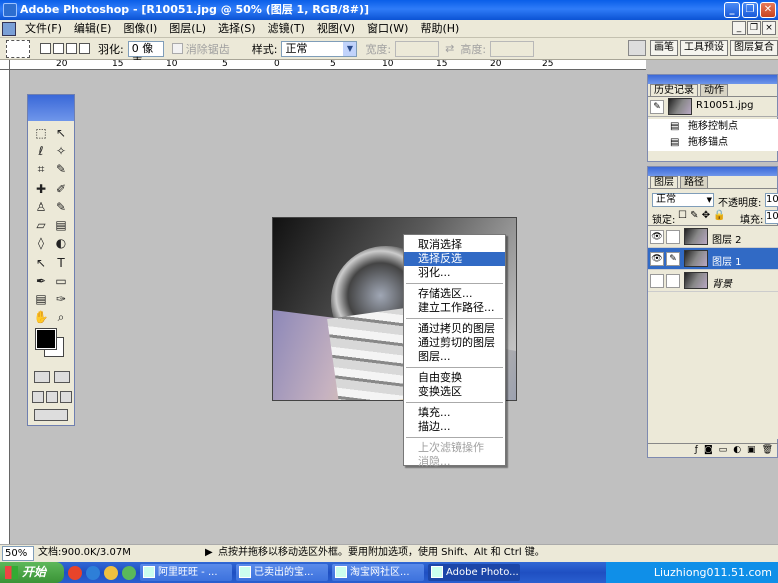  Describe the element at coordinates (737, 450) in the screenshot. I see `adjustment-icon: ◐` at that location.